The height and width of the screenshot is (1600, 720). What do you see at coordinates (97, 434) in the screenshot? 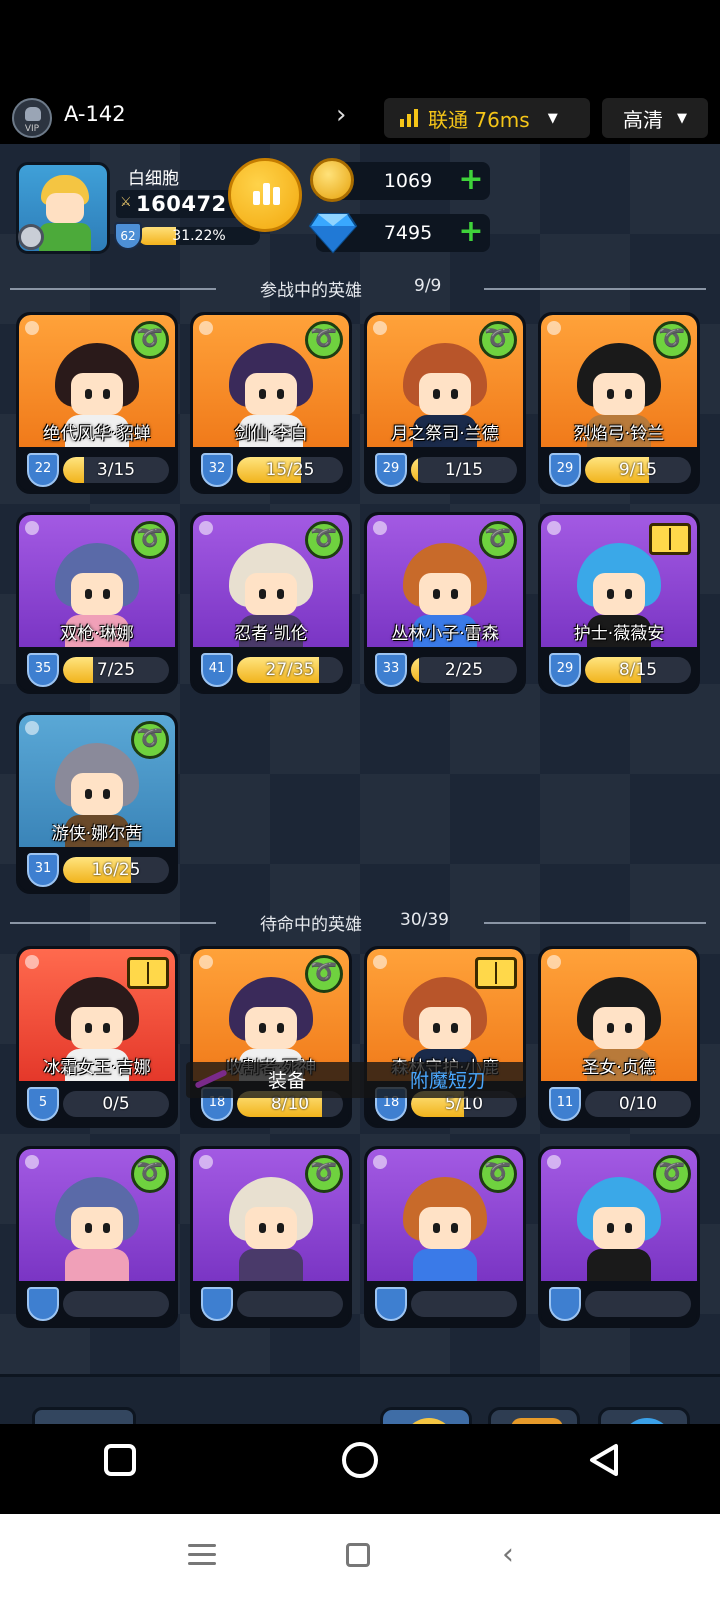
I see `hero-name: 绝代风华·貂蝉` at bounding box center [97, 434].